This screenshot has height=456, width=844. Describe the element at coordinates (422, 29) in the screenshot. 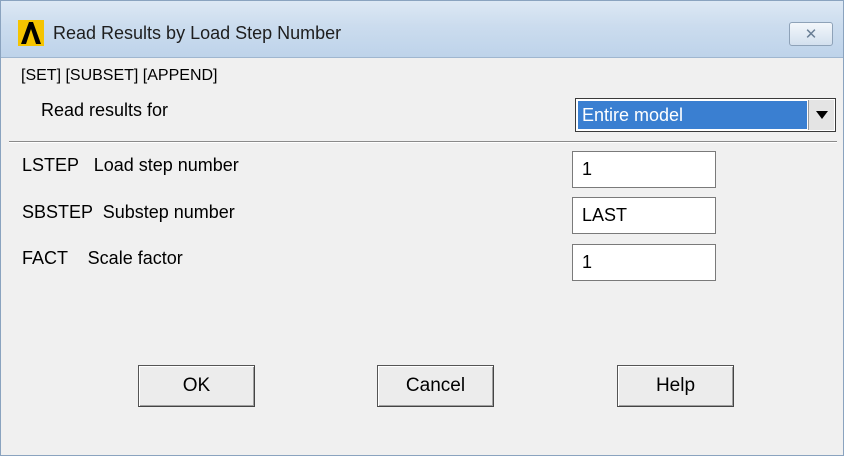

I see `title-bar: Read Results by Load Step Number ✕` at that location.